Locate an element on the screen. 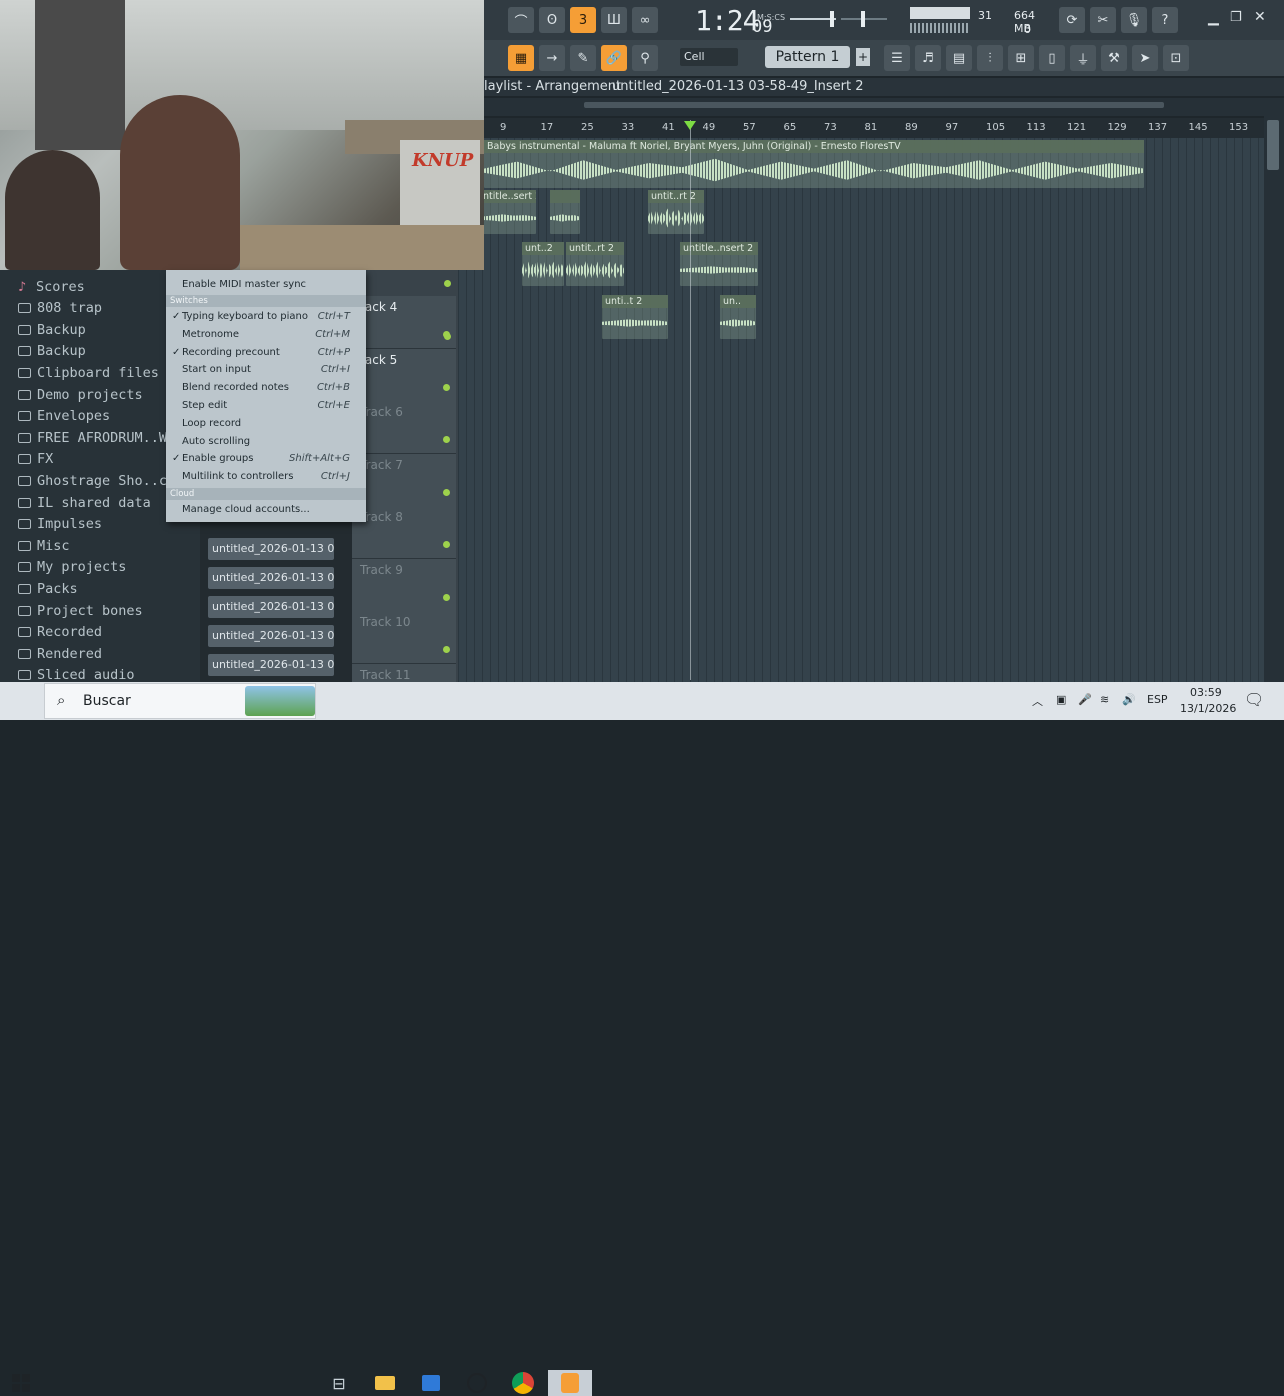  send-icon: ➤ is located at coordinates (1145, 58).